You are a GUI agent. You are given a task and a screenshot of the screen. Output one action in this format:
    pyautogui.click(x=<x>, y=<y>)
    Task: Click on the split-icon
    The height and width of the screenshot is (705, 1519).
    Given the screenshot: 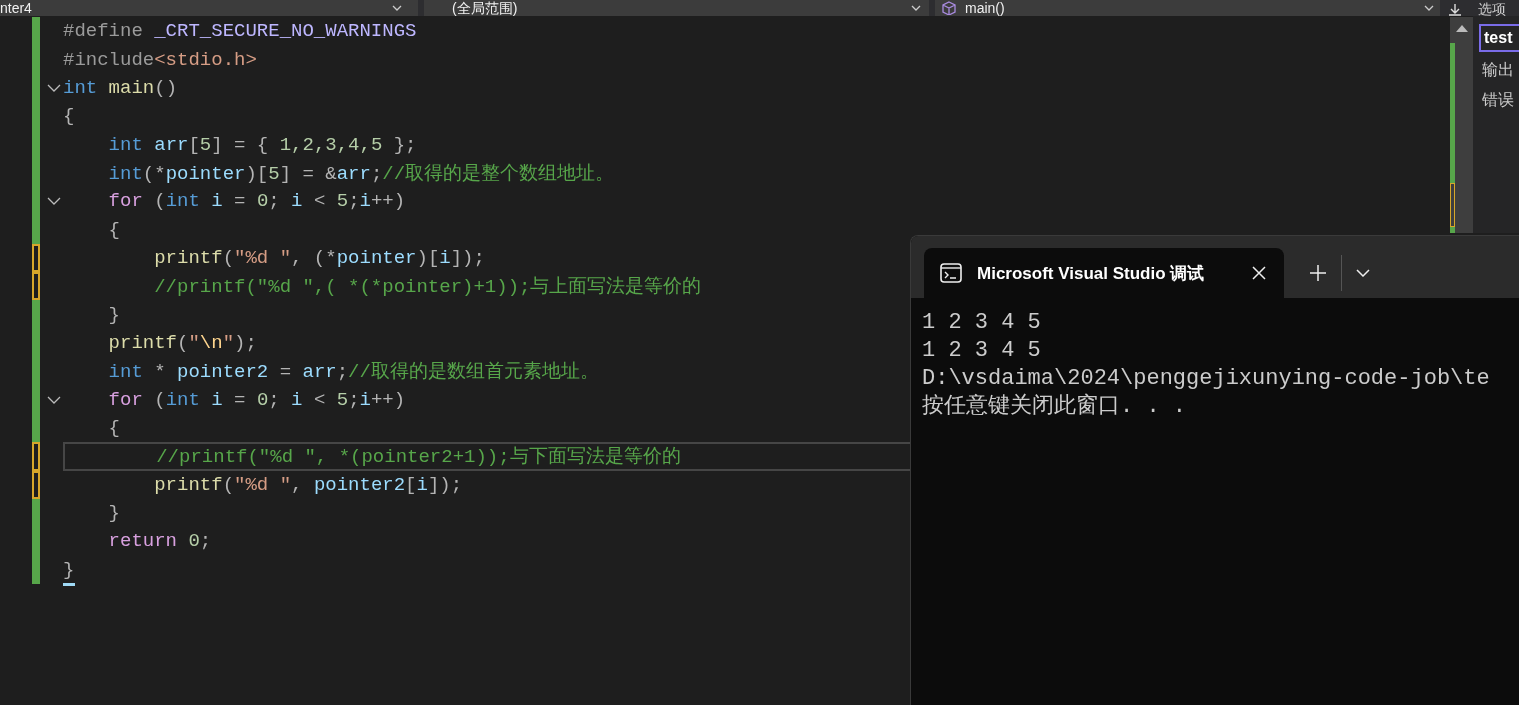 What is the action you would take?
    pyautogui.click(x=1455, y=10)
    